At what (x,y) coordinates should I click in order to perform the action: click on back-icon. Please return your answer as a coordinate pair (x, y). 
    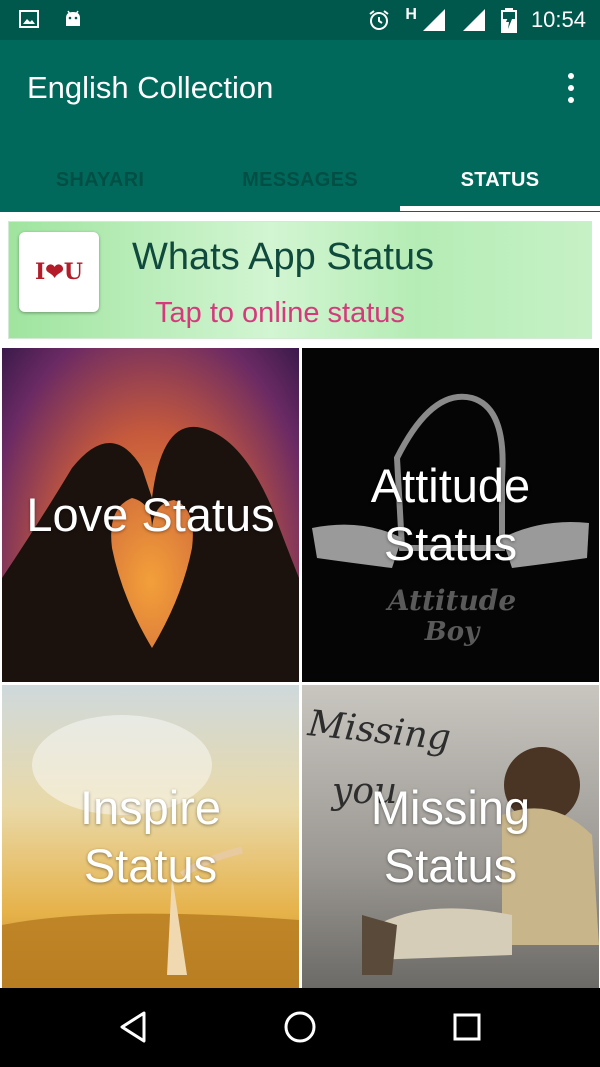
    Looking at the image, I should click on (134, 1027).